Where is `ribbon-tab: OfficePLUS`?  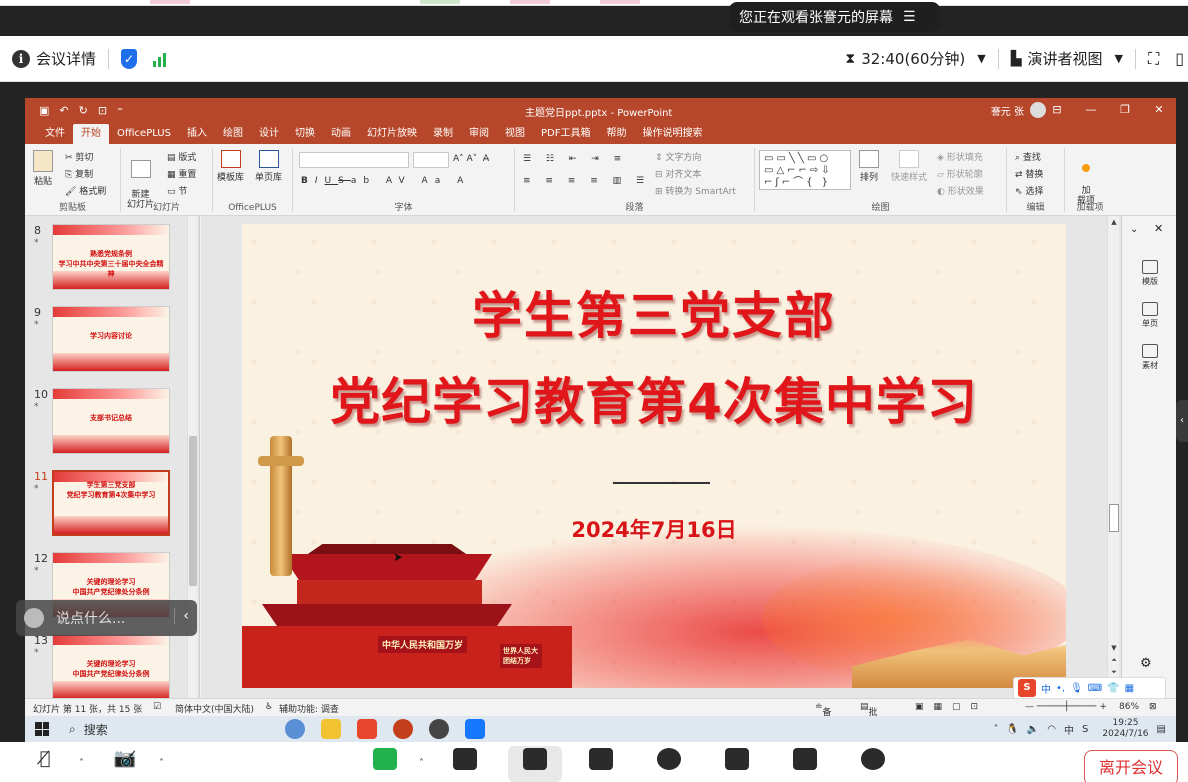
ribbon-tab: OfficePLUS is located at coordinates (144, 134).